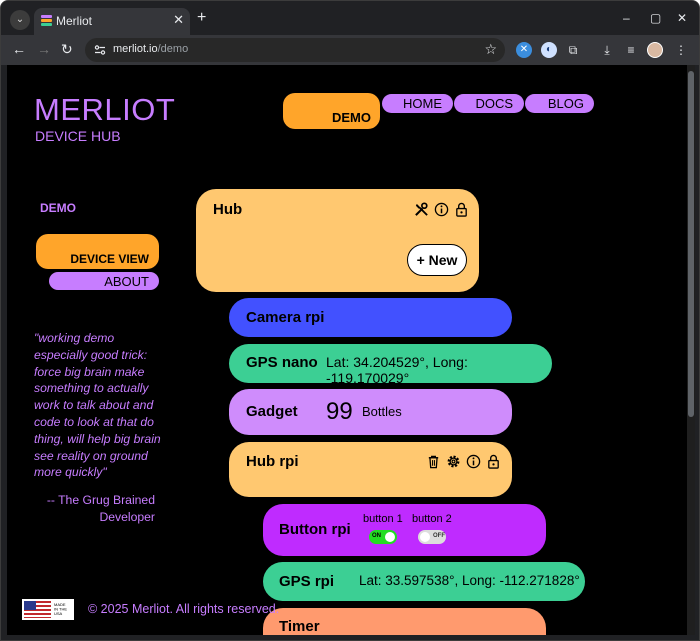 The height and width of the screenshot is (641, 700). I want to click on sidebar-item-device-view-label: DEVICE VIEW, so click(109, 259).